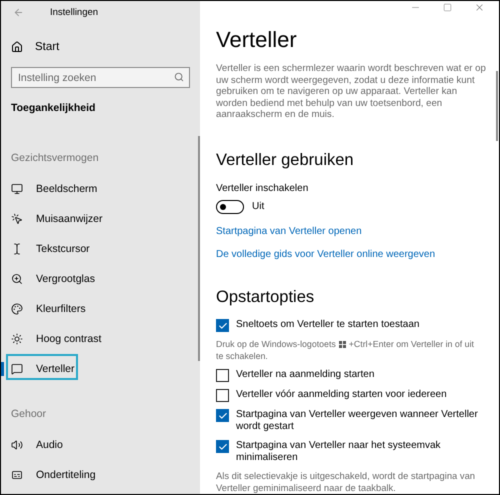 Image resolution: width=500 pixels, height=495 pixels. Describe the element at coordinates (326, 254) in the screenshot. I see `link: De volledige gids voor Verteller online weergeven` at that location.